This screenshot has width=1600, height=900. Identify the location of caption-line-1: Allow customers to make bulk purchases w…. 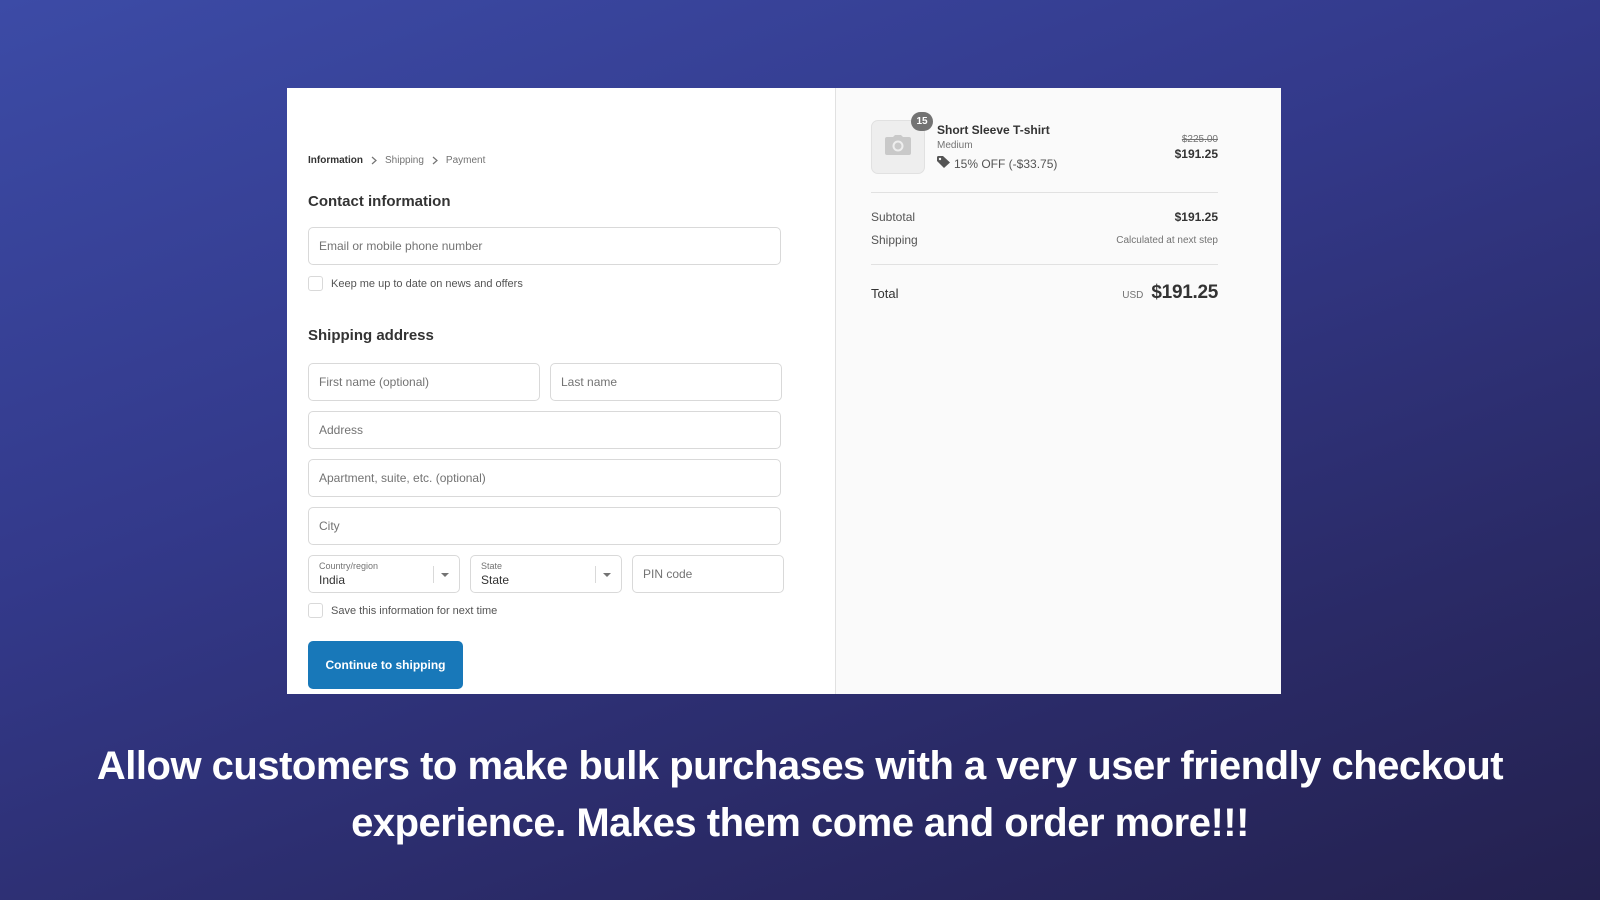
(800, 766).